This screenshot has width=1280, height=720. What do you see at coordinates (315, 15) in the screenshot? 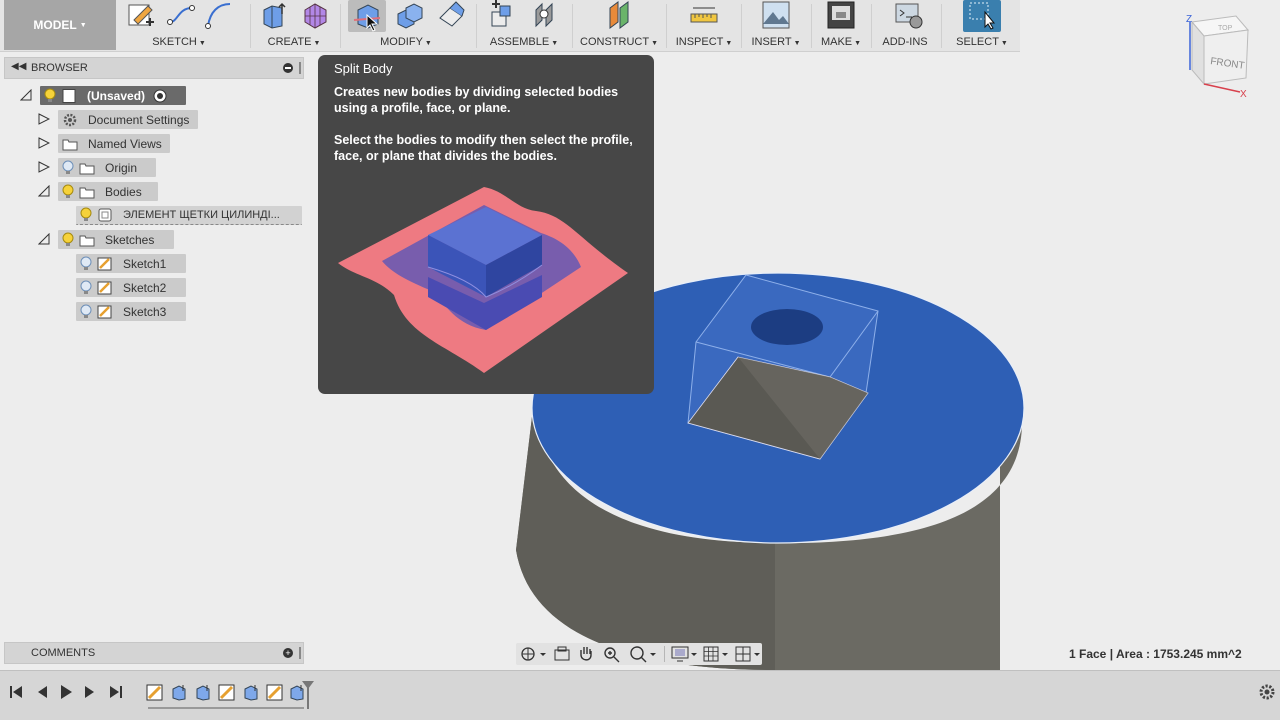
I see `form-icon` at bounding box center [315, 15].